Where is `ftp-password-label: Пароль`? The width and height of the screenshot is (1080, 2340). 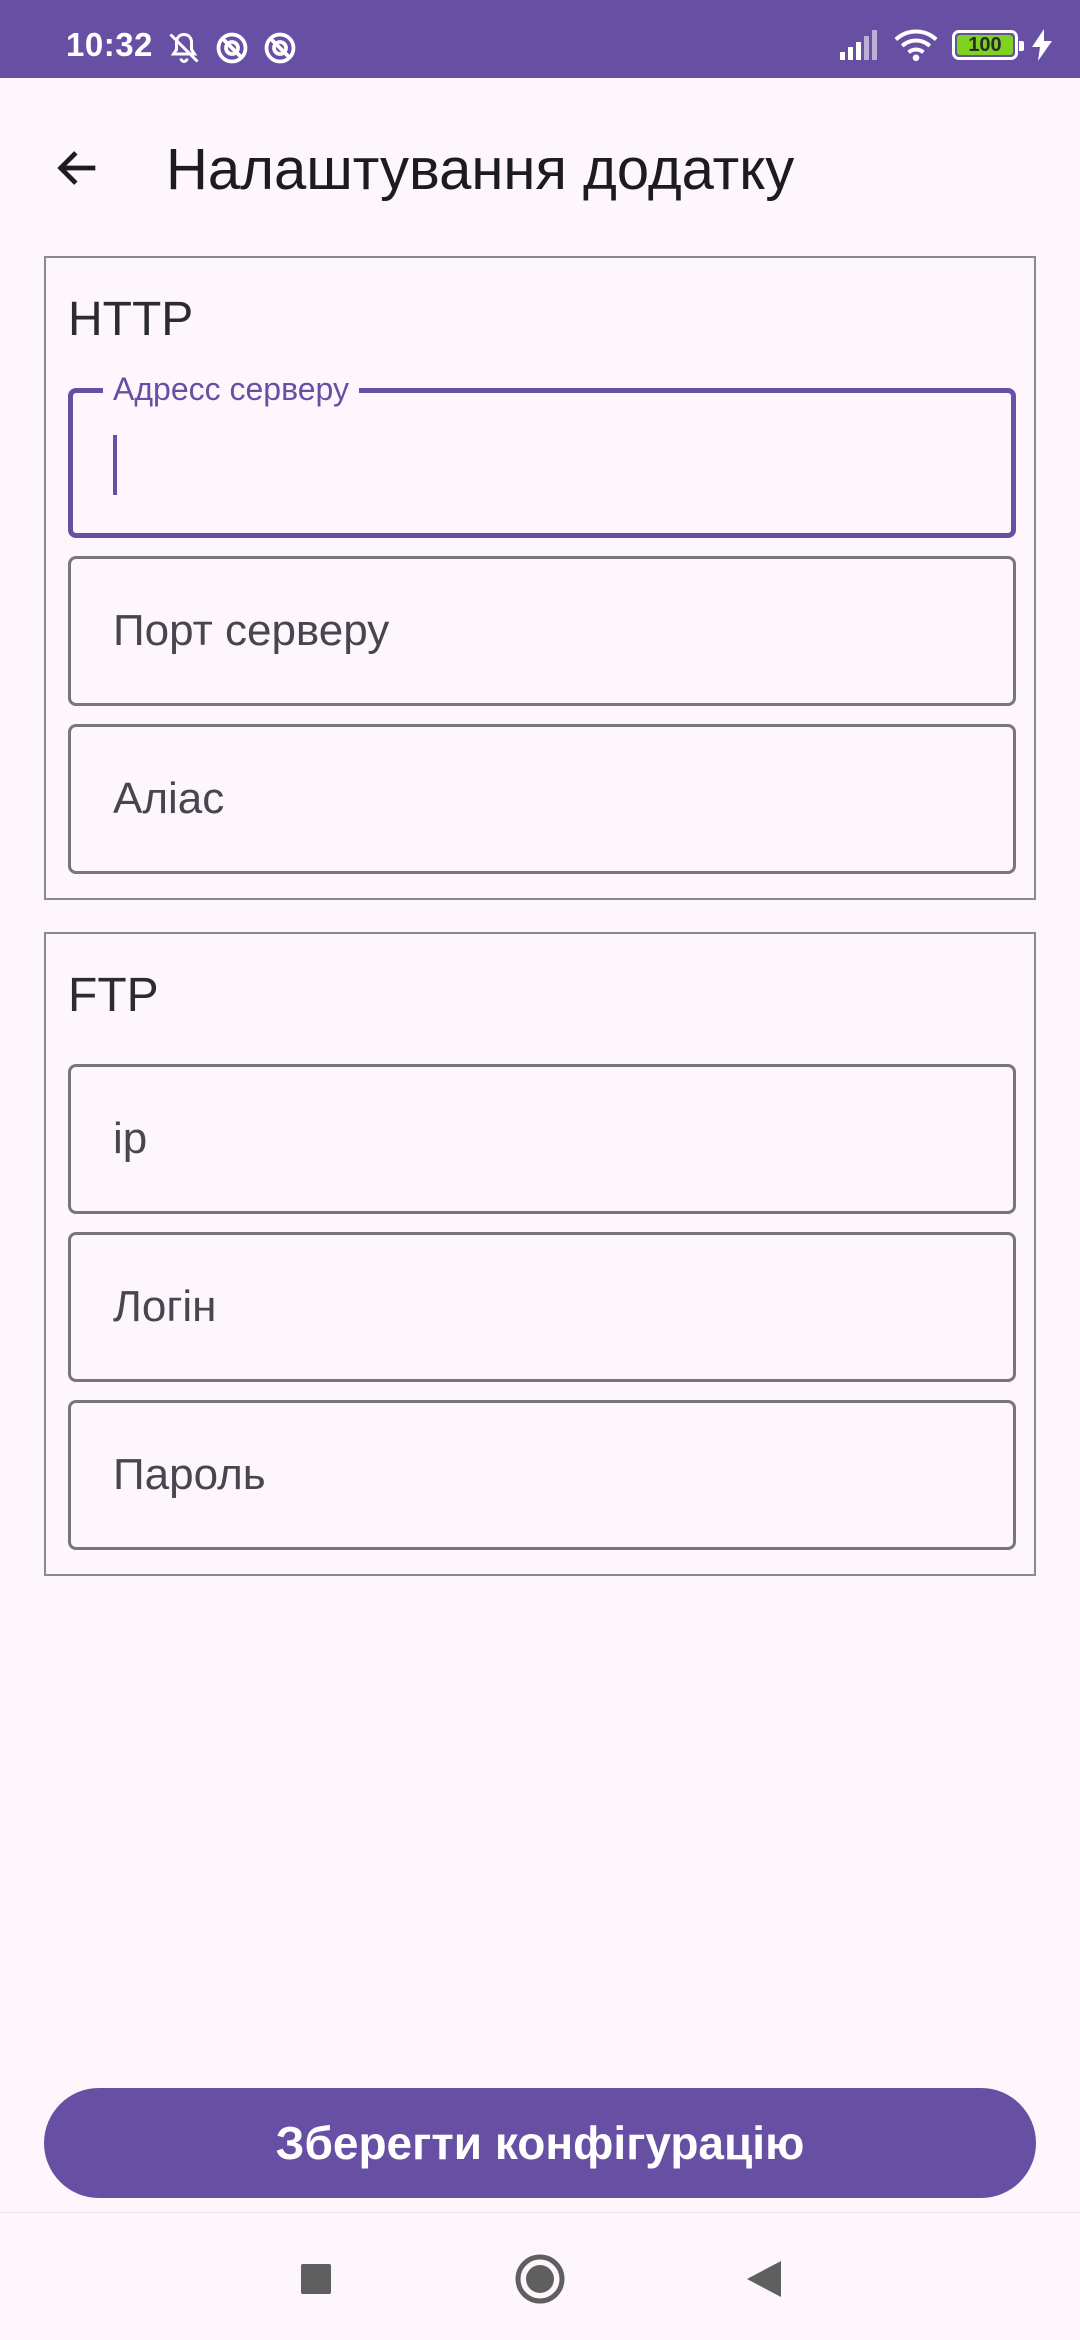
ftp-password-label: Пароль is located at coordinates (189, 1474).